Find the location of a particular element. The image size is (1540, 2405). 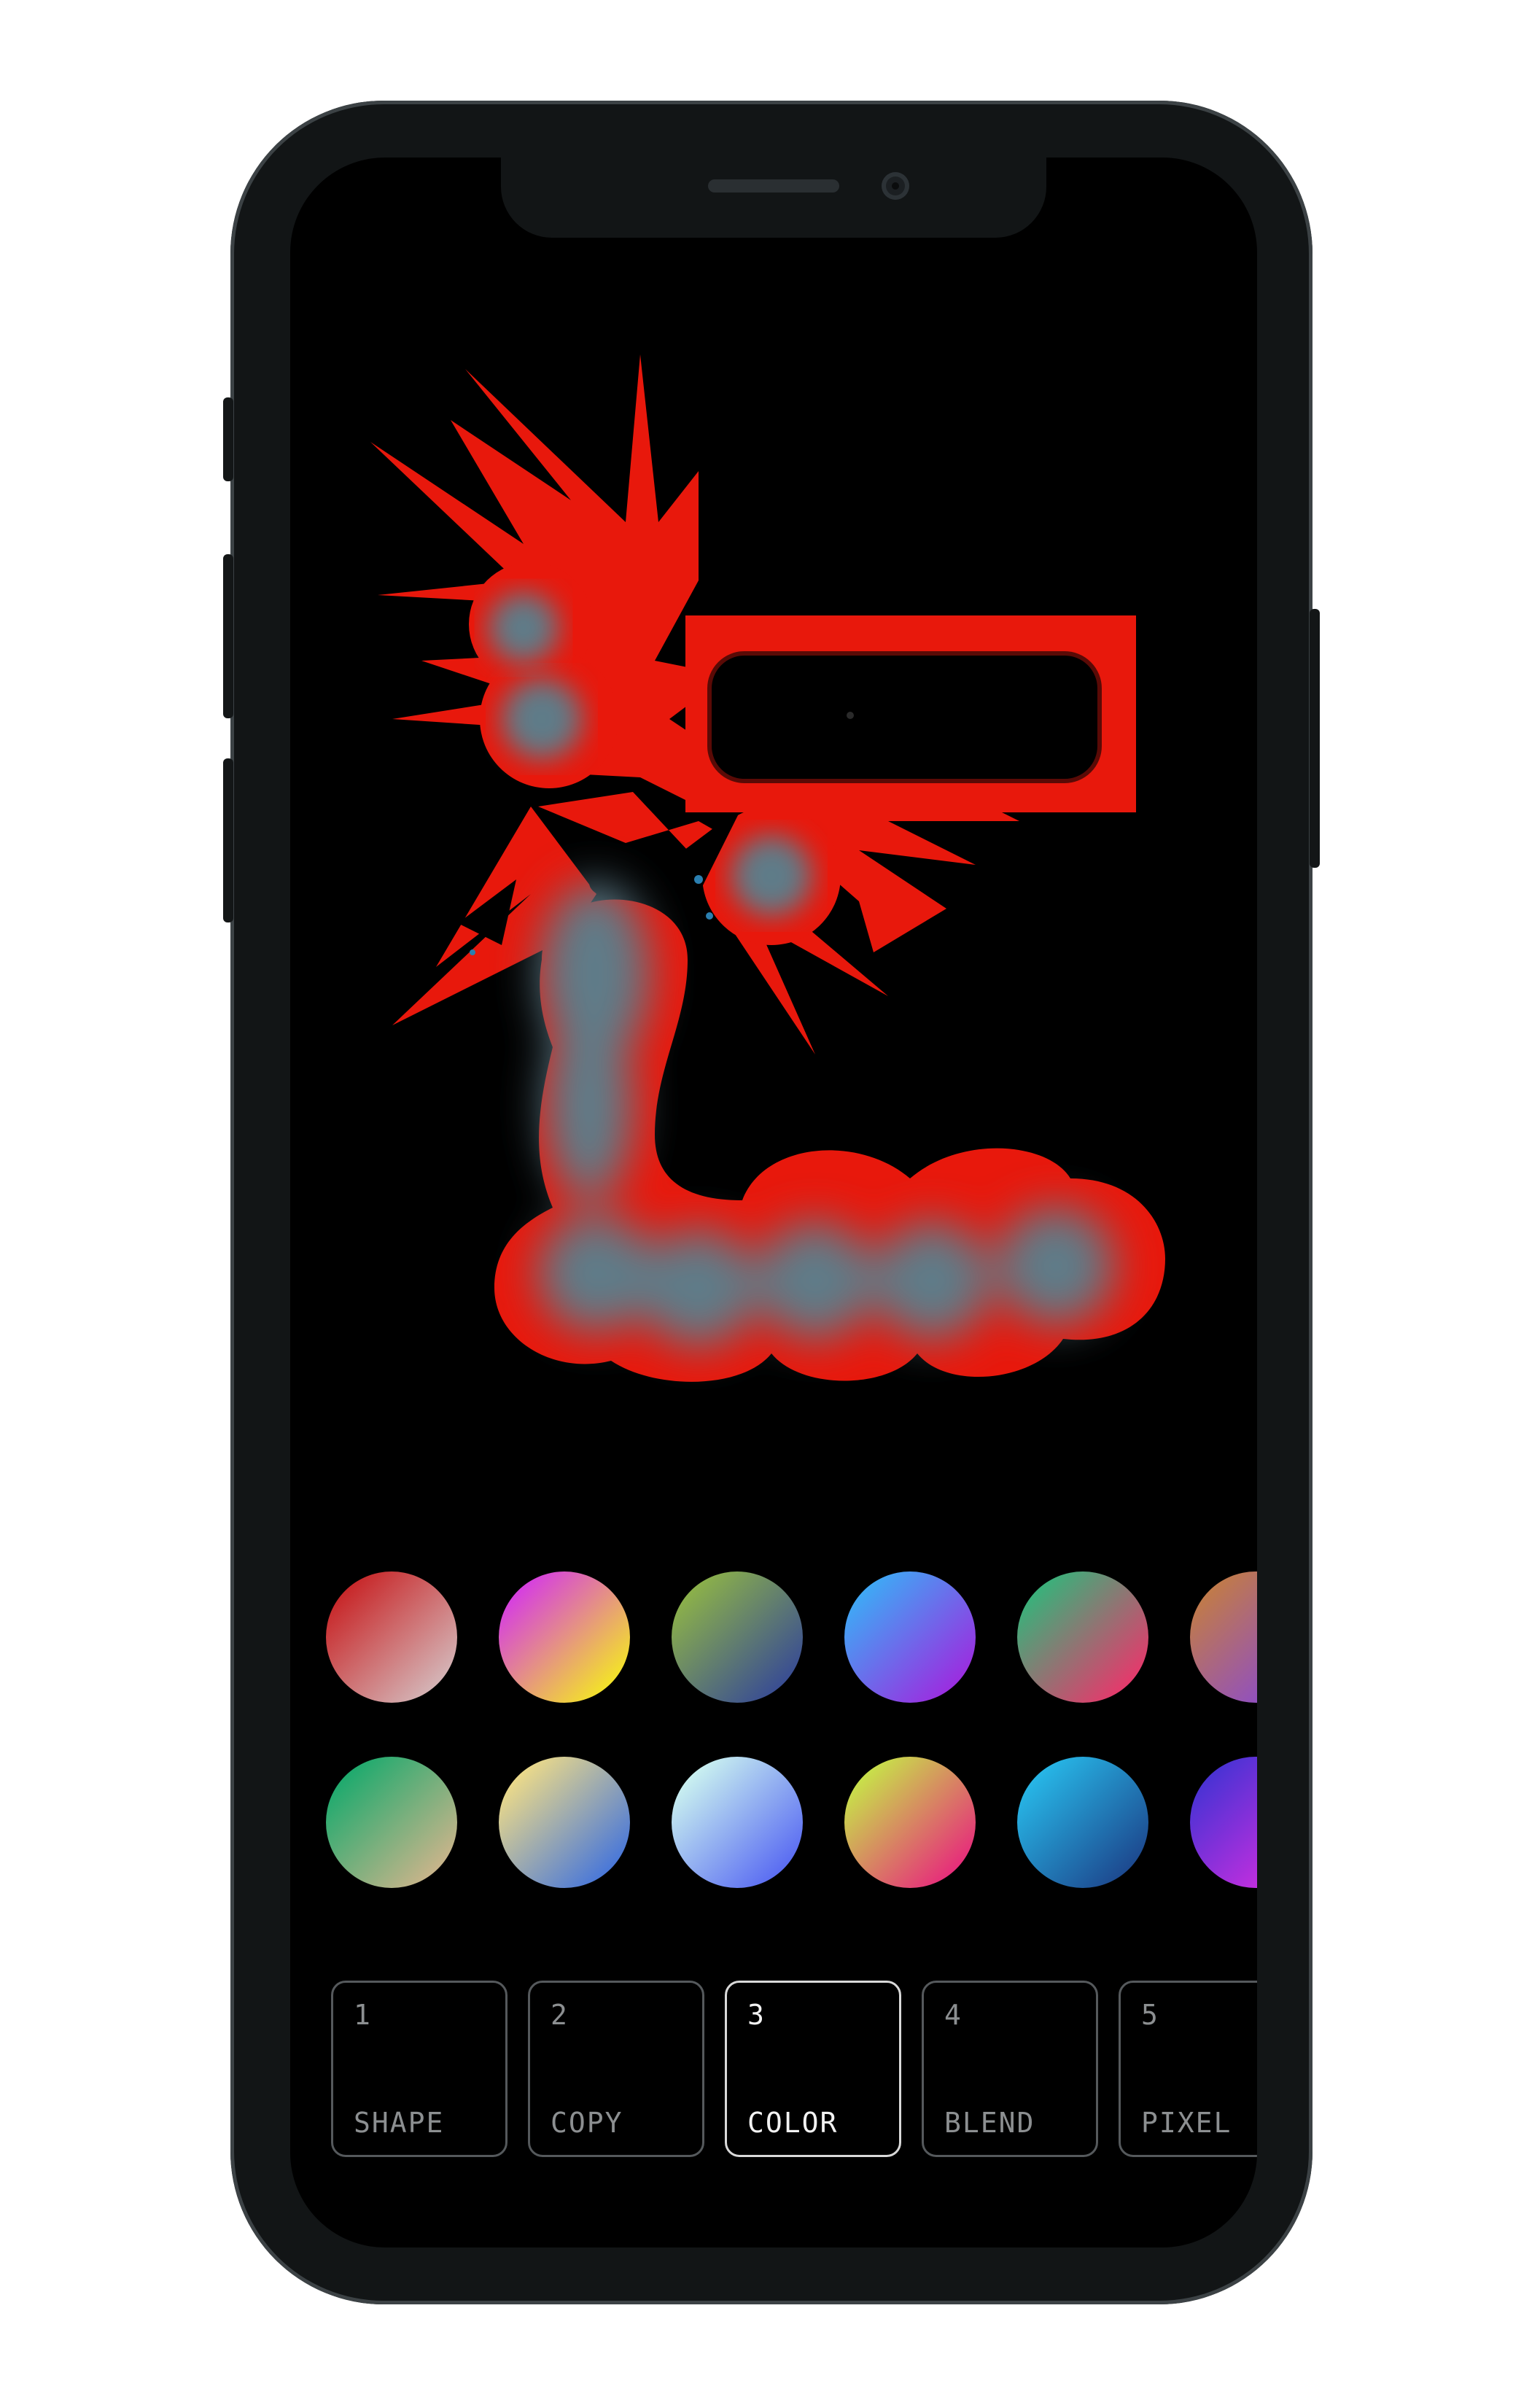

tab-number: 5 is located at coordinates (1149, 2015).